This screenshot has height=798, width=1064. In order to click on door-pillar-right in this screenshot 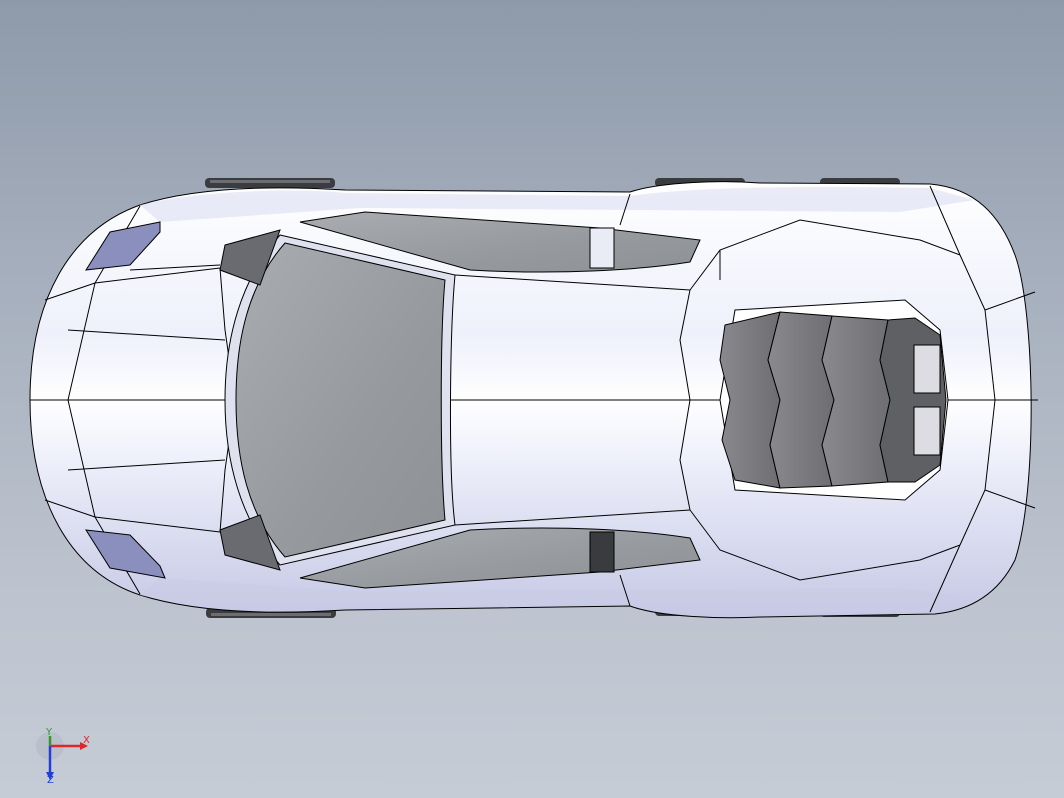, I will do `click(602, 552)`.